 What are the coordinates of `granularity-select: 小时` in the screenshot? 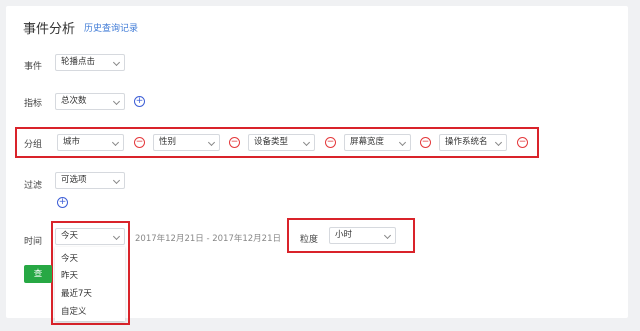 It's located at (362, 235).